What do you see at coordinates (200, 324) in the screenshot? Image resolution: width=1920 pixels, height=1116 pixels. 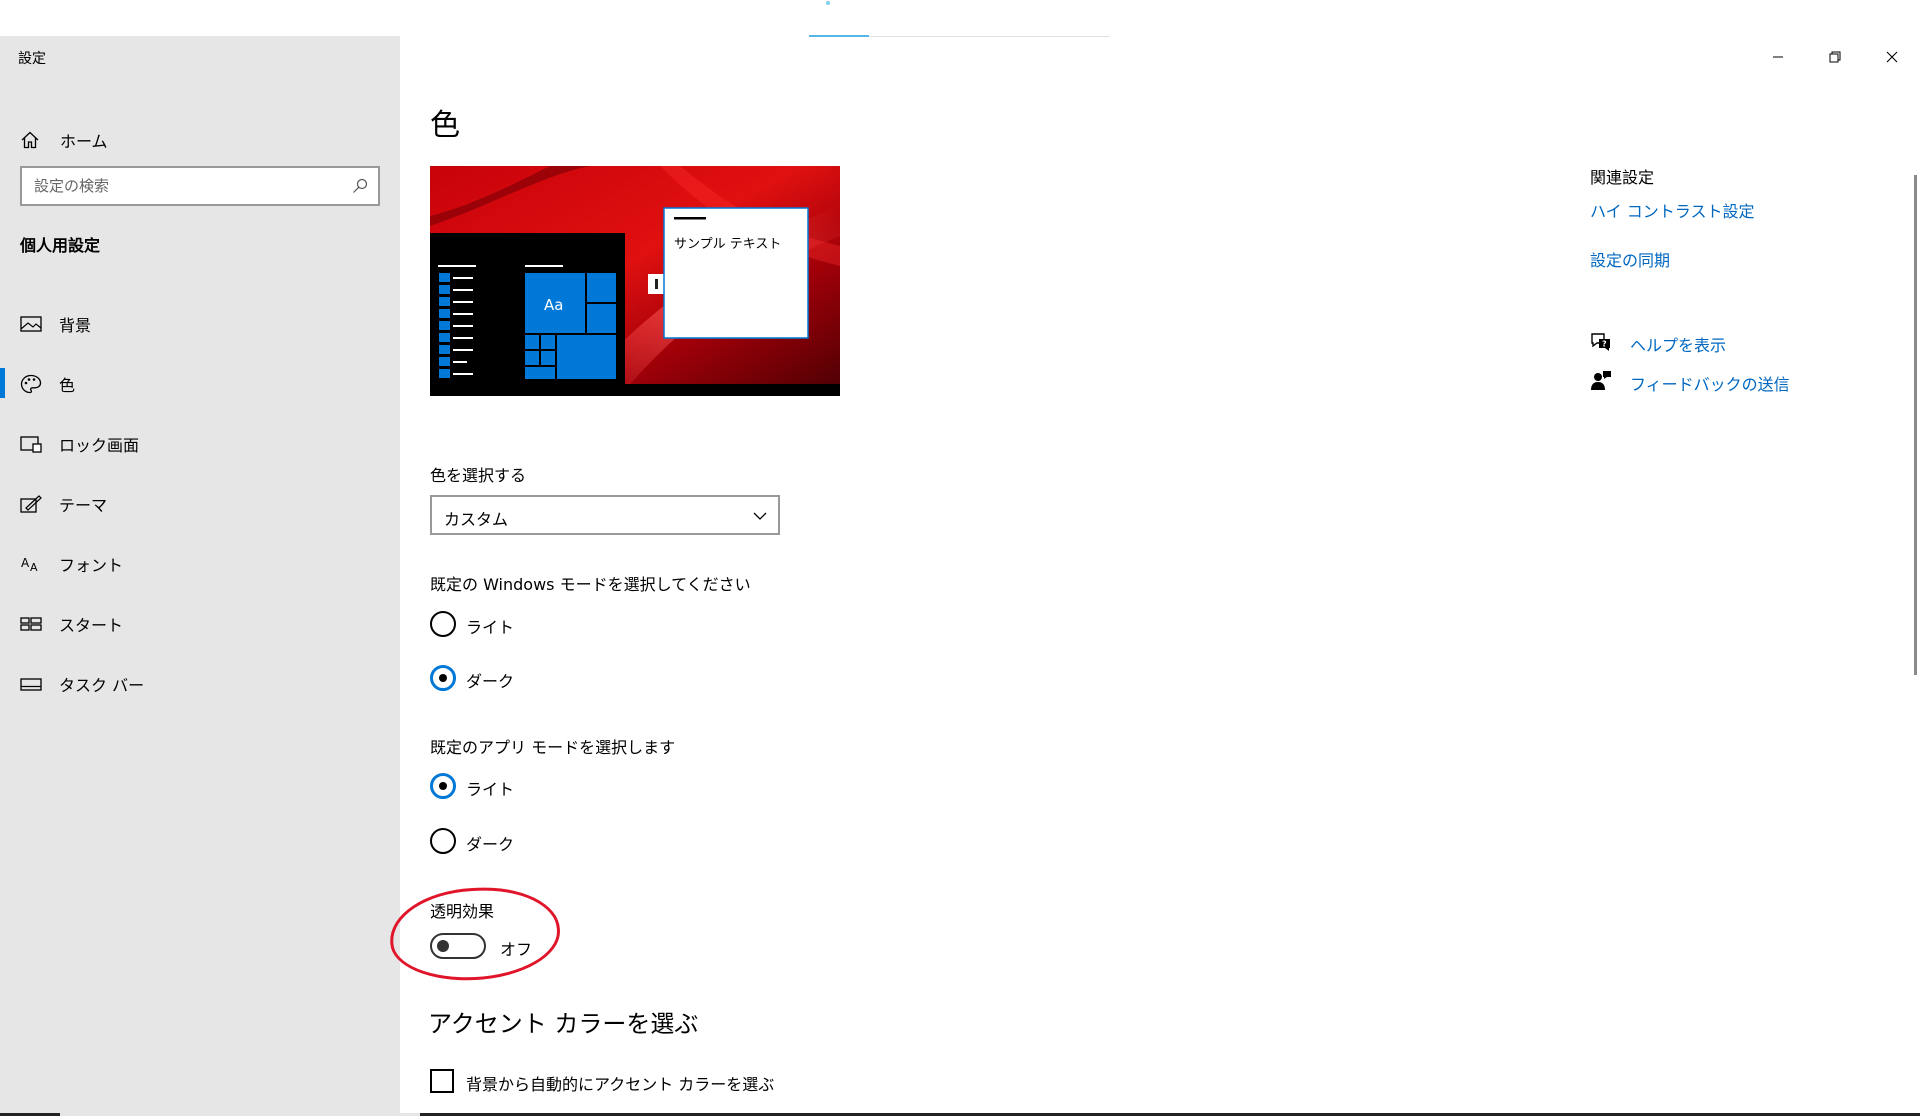 I see `sidebar-item-background: 背景` at bounding box center [200, 324].